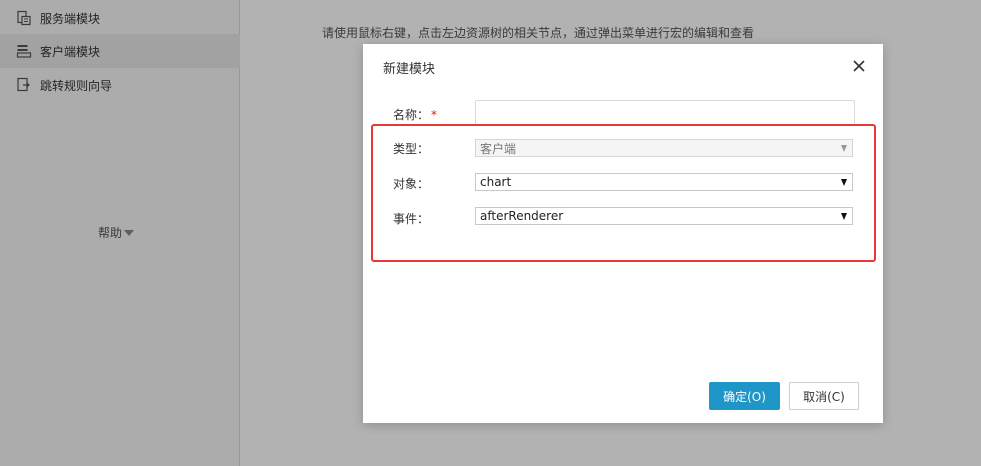 This screenshot has width=981, height=466. I want to click on type-select: 客户端, so click(664, 148).